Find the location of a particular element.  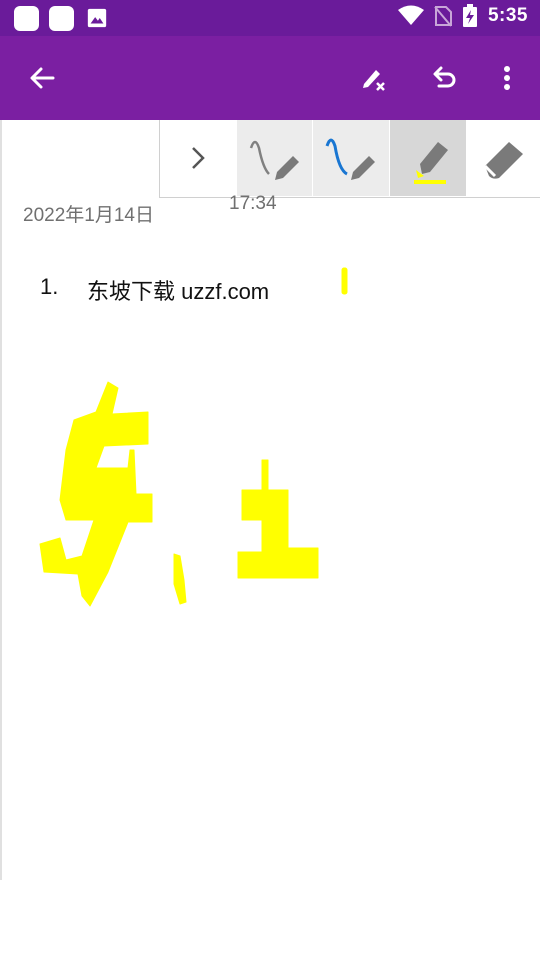

wifi-icon is located at coordinates (410, 15).